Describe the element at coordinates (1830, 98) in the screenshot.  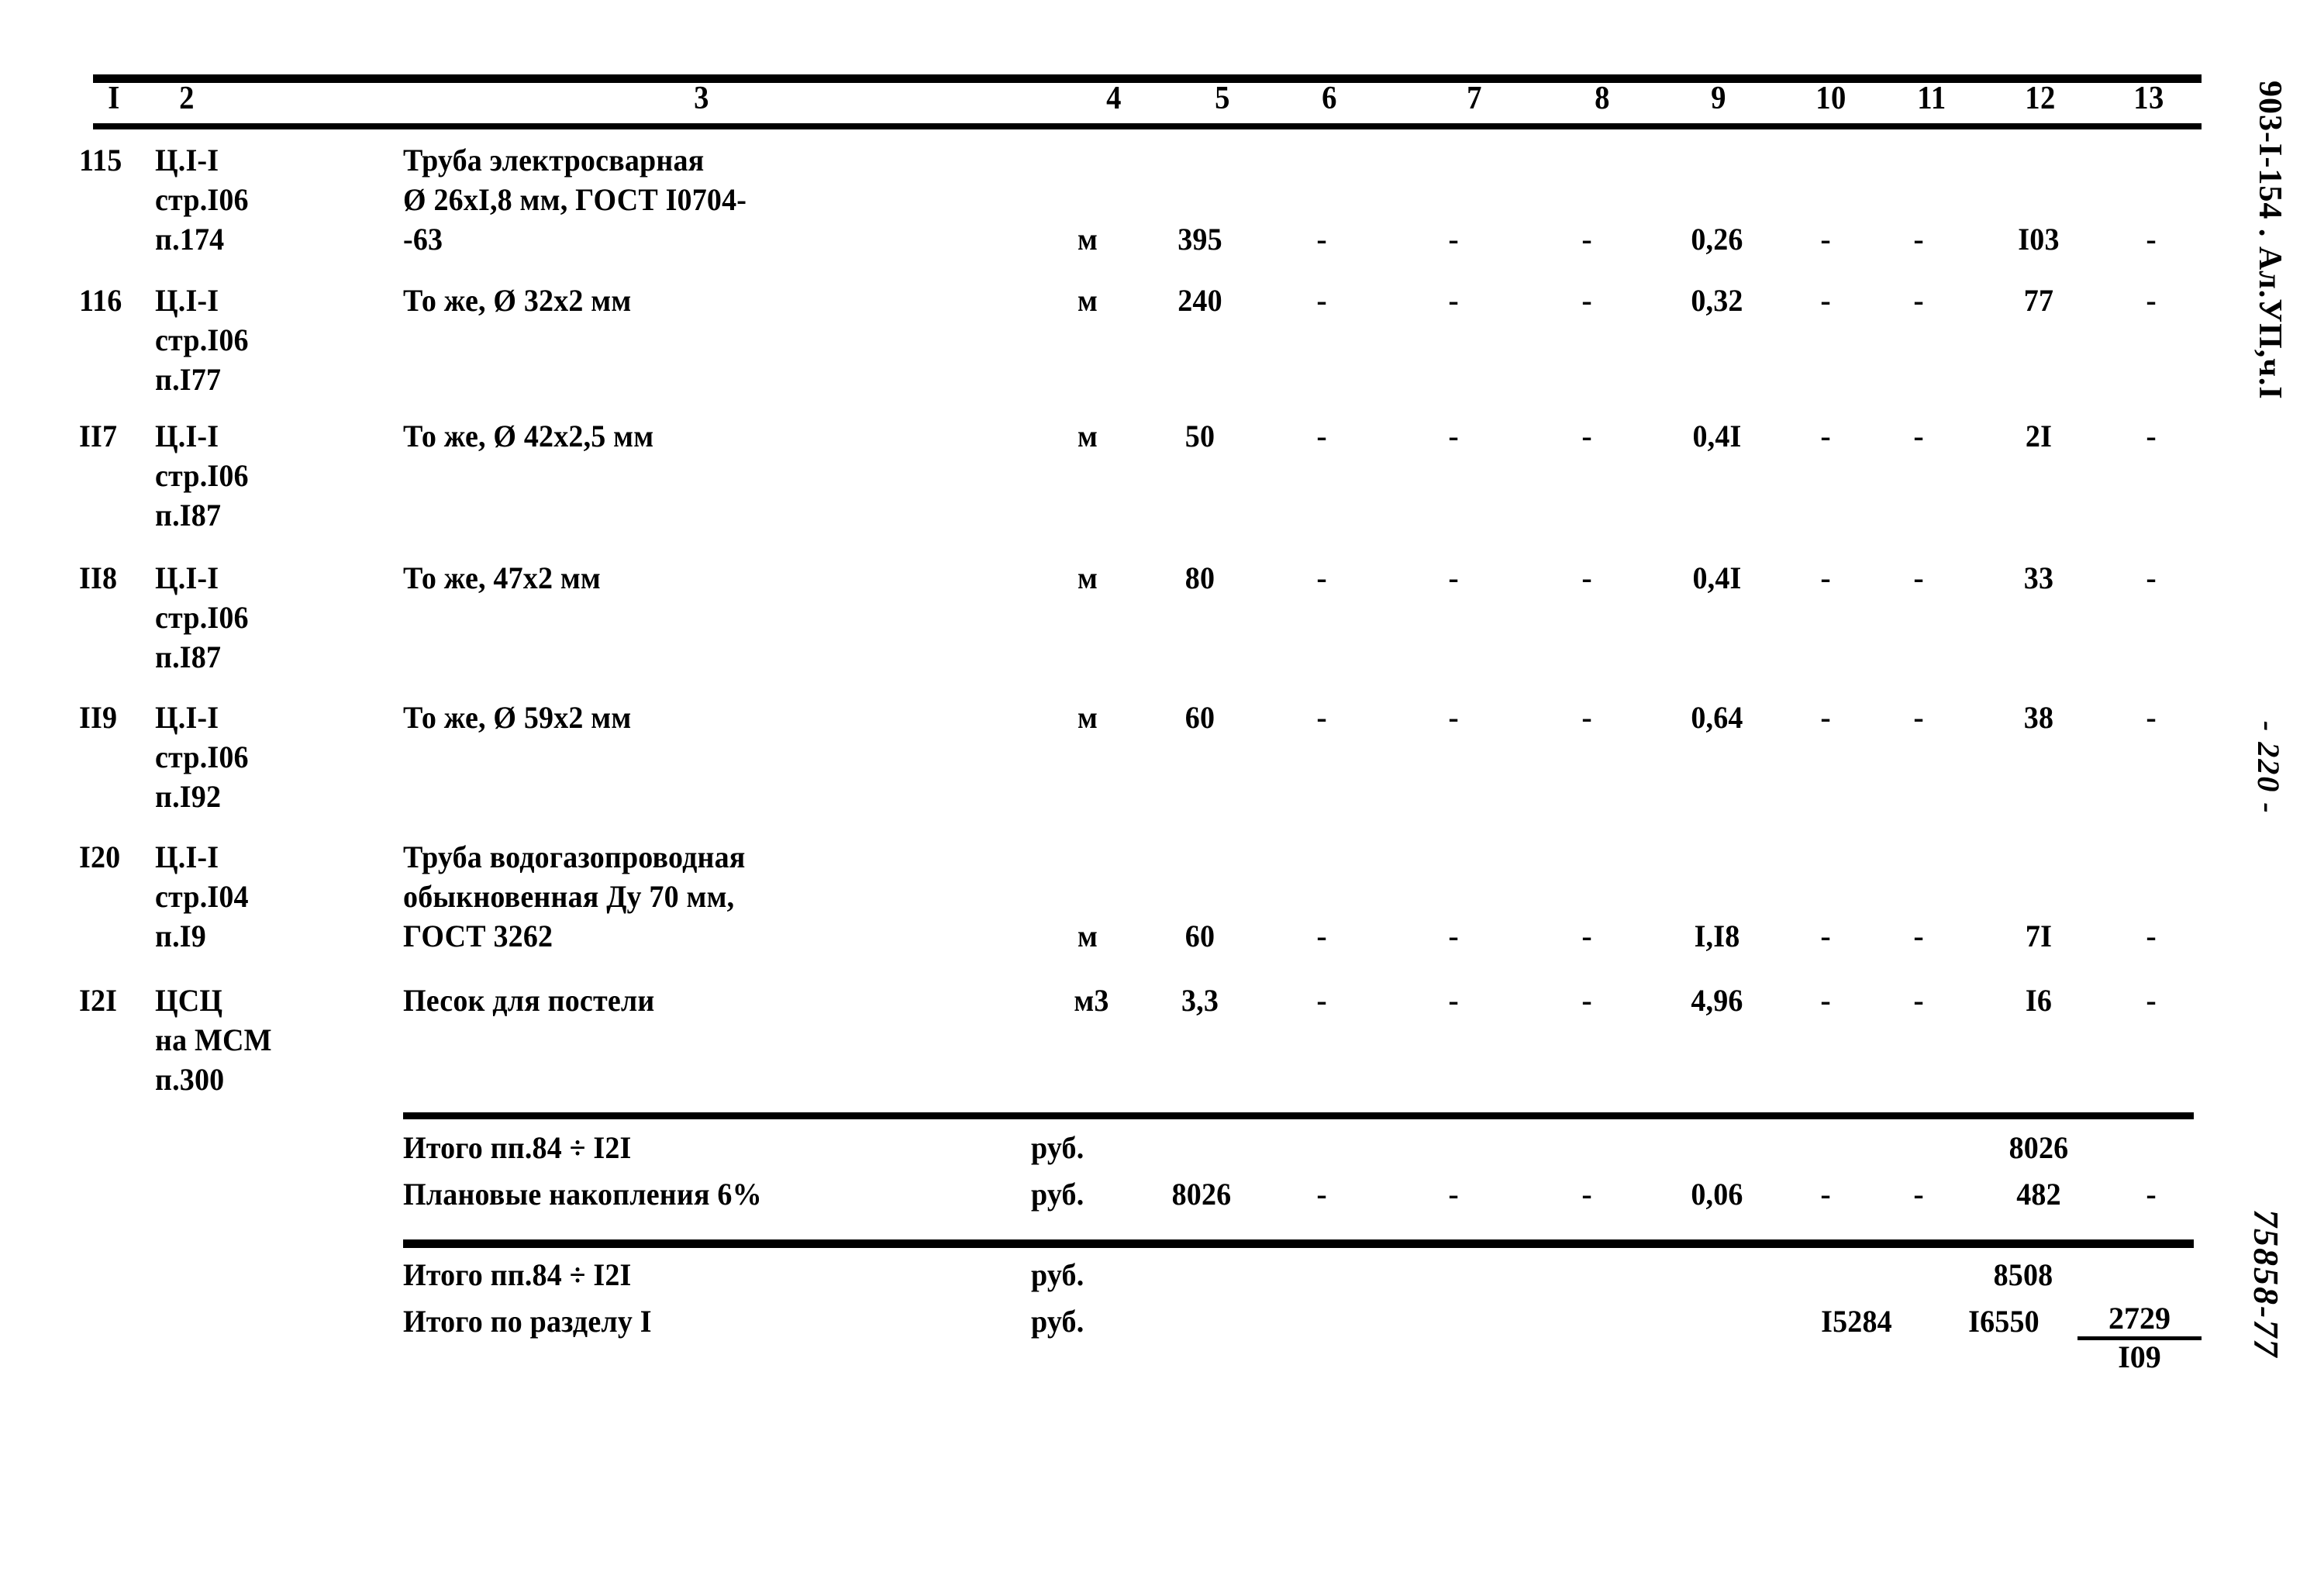
I see `column-header-10: 10` at that location.